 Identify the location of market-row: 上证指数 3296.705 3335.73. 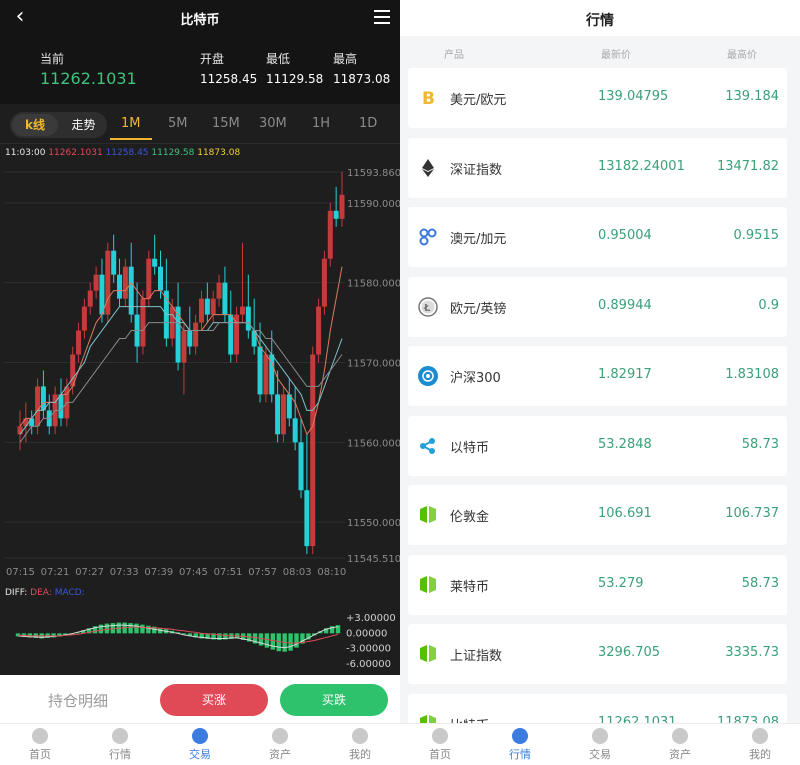
(597, 654).